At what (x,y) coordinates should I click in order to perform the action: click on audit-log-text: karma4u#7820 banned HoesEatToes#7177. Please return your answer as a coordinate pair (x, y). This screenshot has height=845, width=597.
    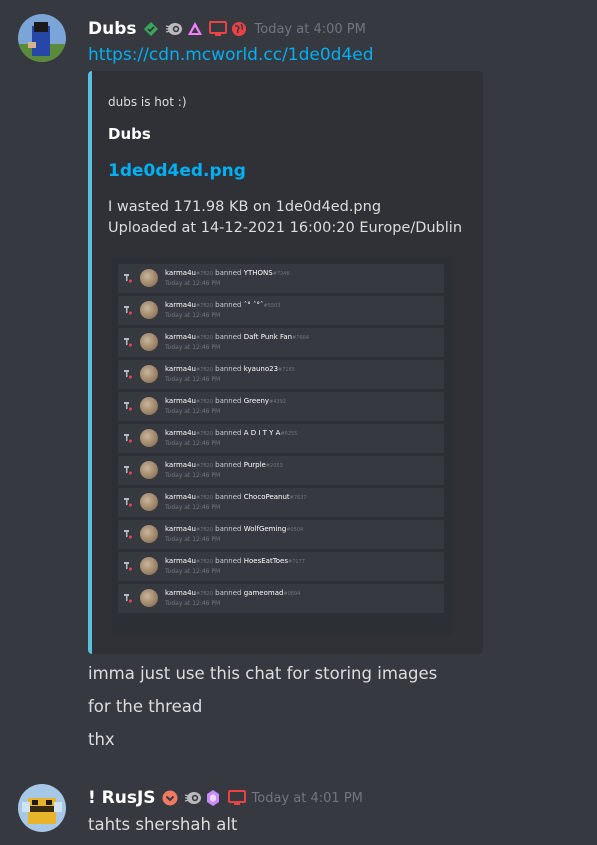
    Looking at the image, I should click on (235, 561).